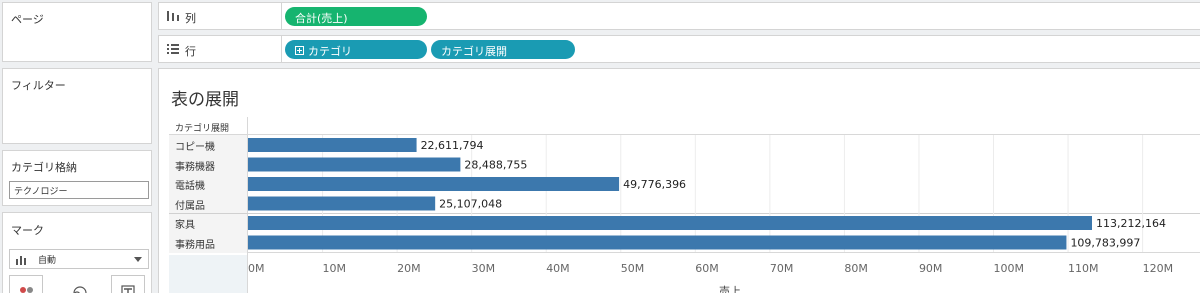  What do you see at coordinates (256, 268) in the screenshot?
I see `x-tick-label: 0M` at bounding box center [256, 268].